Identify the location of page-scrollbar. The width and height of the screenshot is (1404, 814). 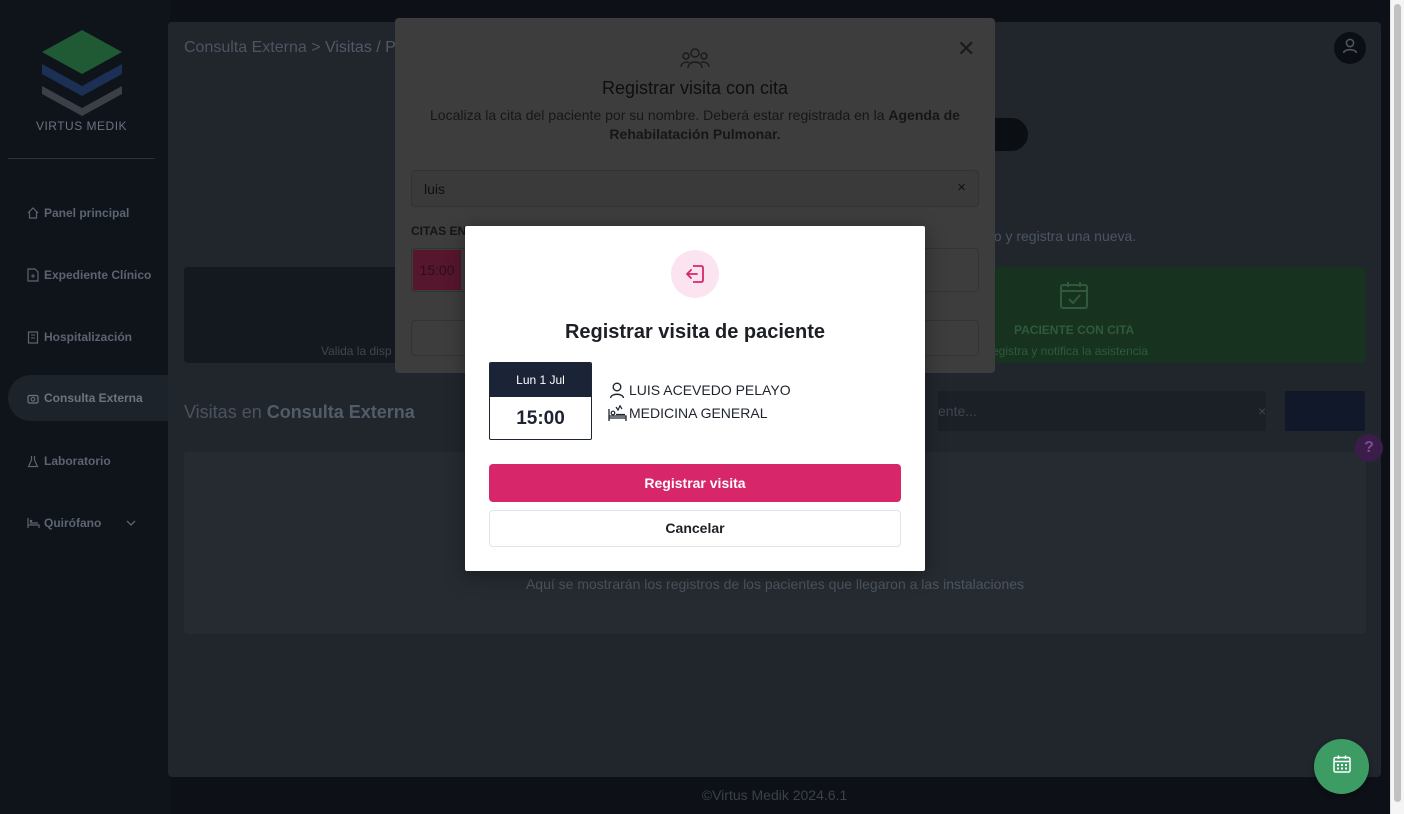
(1397, 407).